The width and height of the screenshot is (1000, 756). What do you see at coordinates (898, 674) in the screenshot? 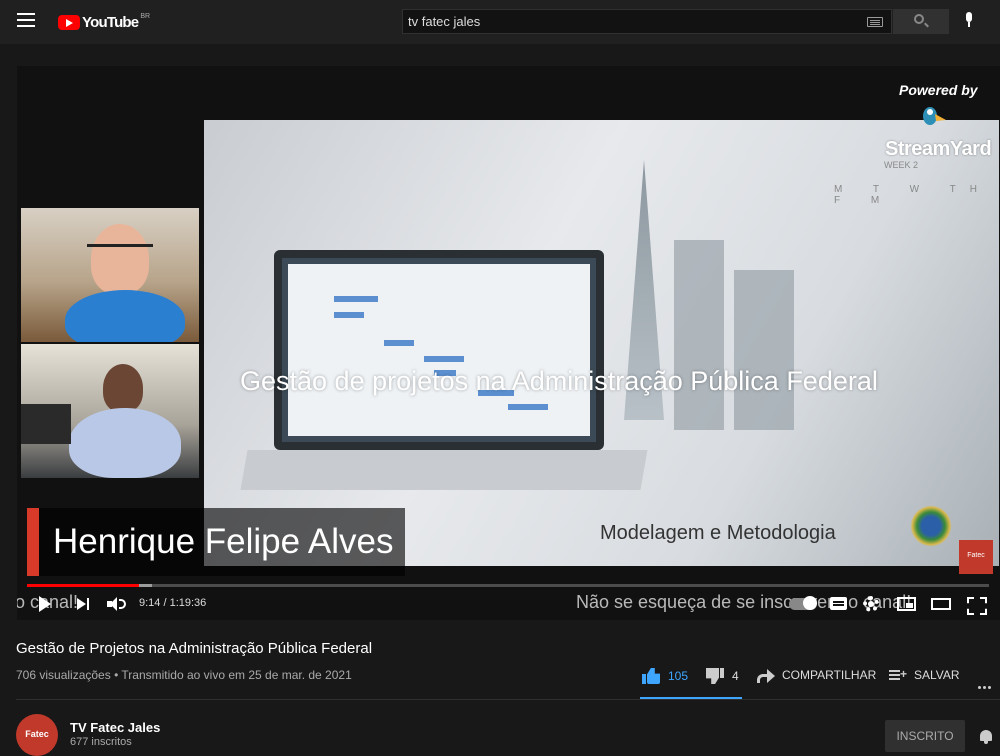
I see `playlist-add-icon` at bounding box center [898, 674].